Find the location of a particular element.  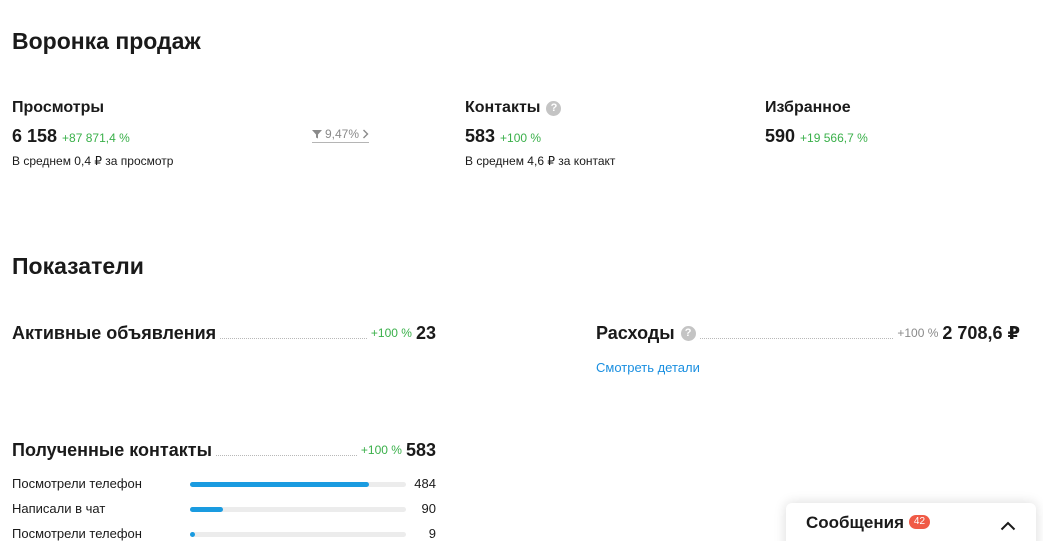

active-ads-delta: +100 % is located at coordinates (391, 333).